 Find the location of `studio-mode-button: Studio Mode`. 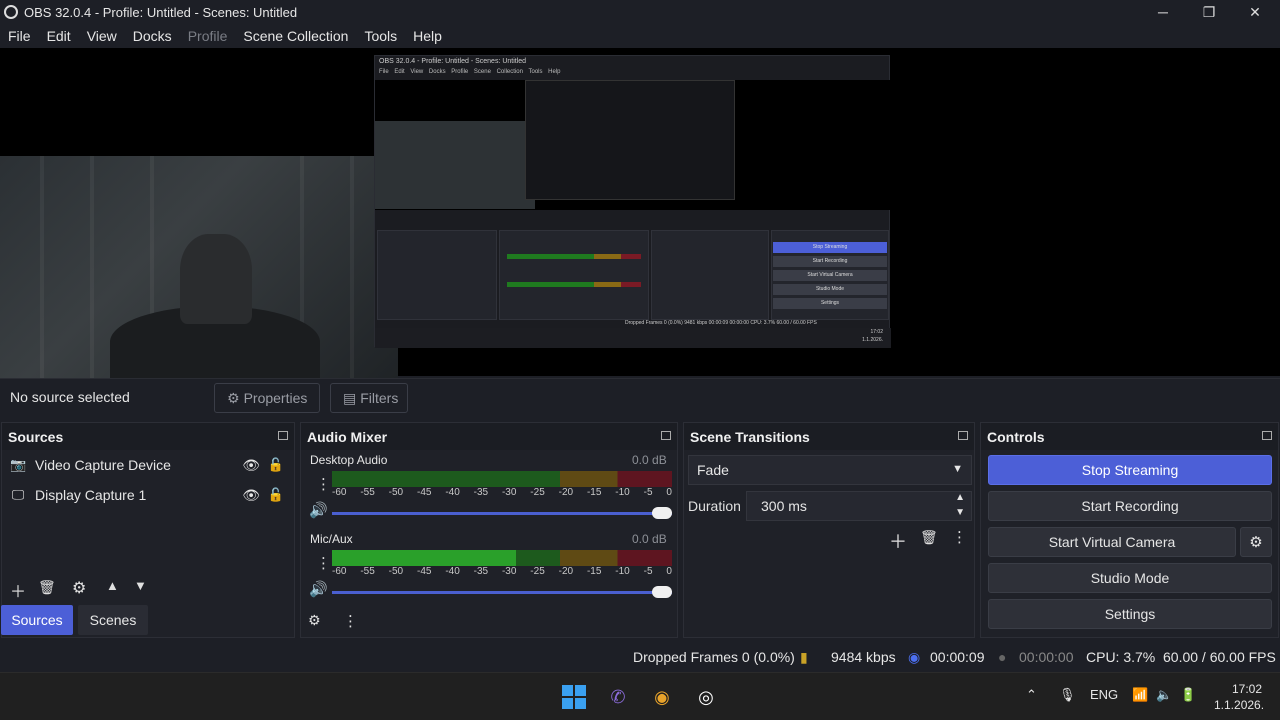

studio-mode-button: Studio Mode is located at coordinates (1130, 578).